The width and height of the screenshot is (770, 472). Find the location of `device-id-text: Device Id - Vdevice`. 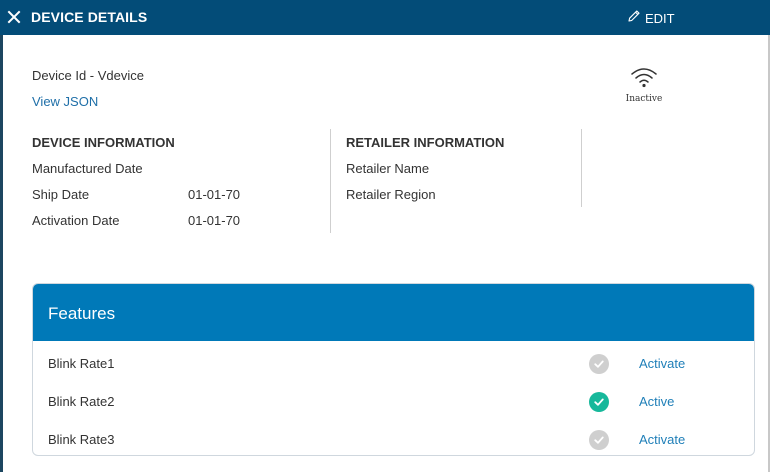

device-id-text: Device Id - Vdevice is located at coordinates (88, 75).